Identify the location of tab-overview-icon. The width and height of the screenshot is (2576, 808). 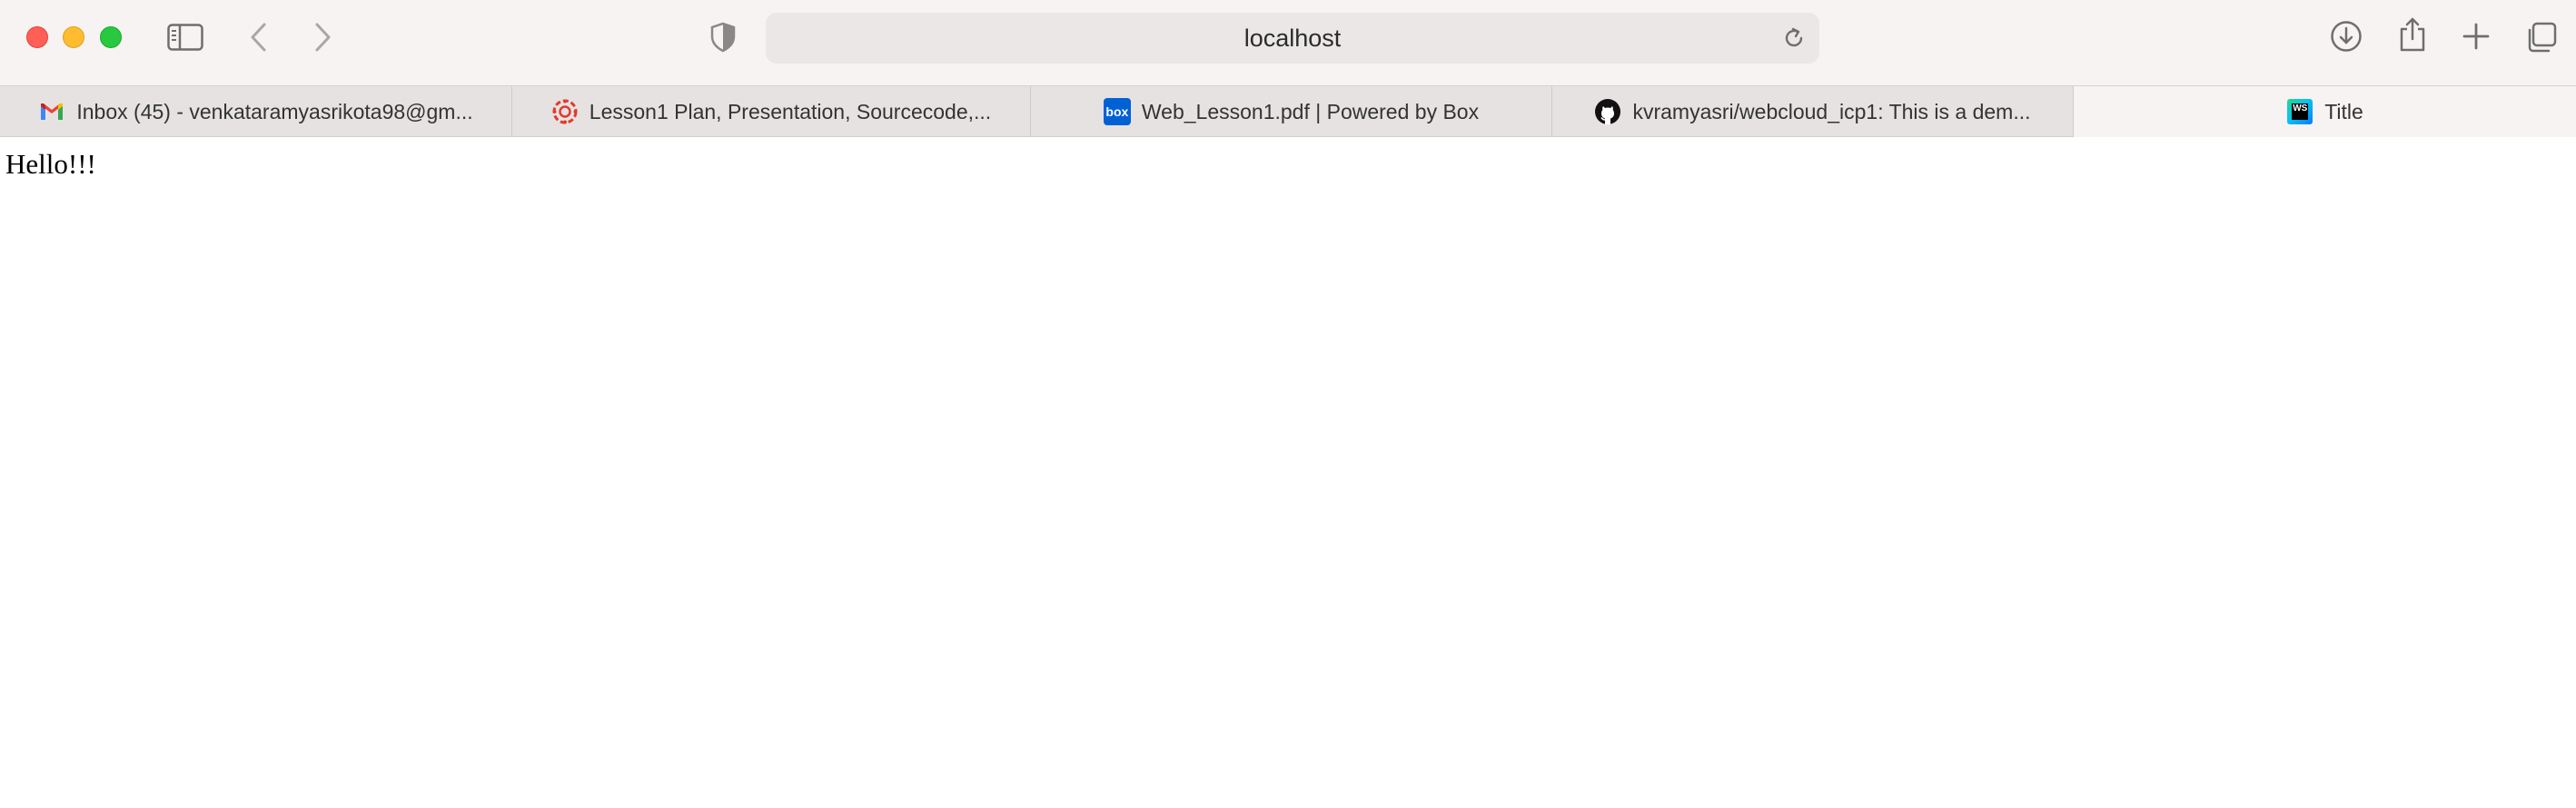
(2541, 37).